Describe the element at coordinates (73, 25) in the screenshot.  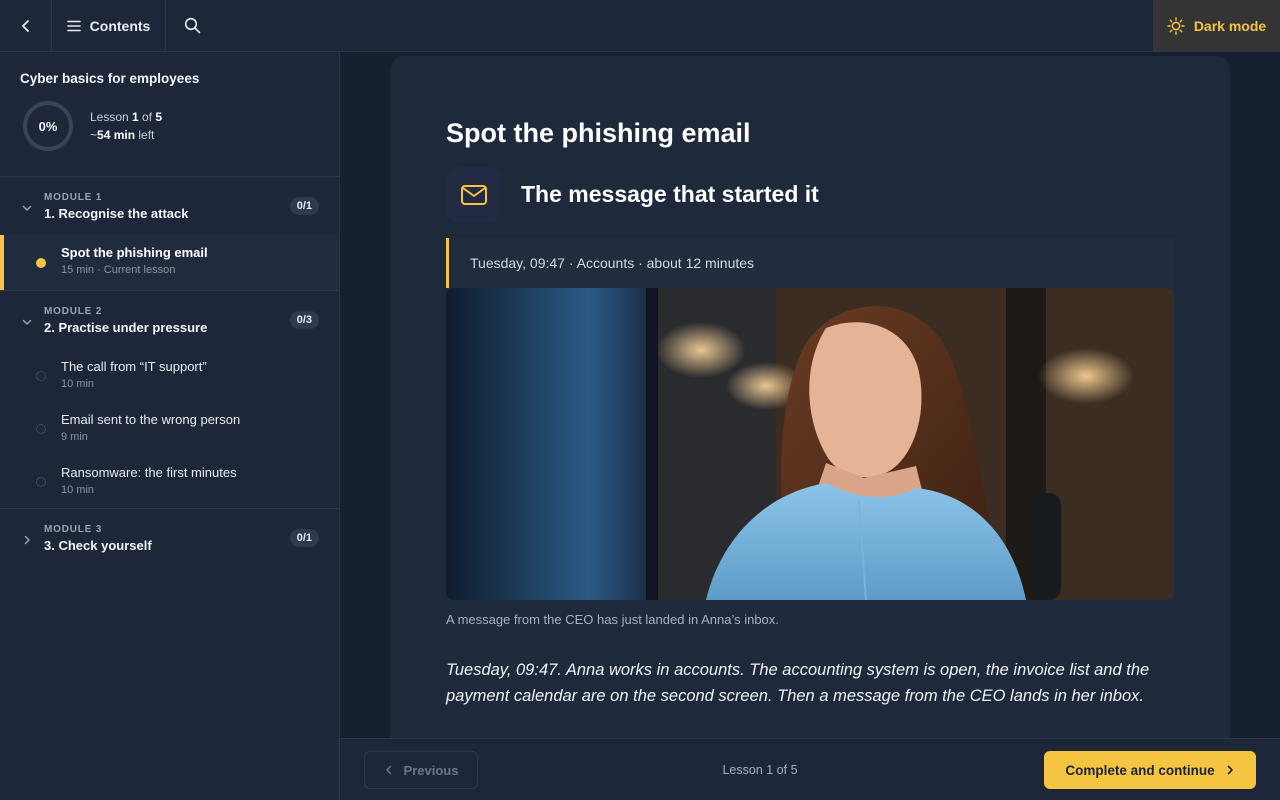
I see `menu-icon` at that location.